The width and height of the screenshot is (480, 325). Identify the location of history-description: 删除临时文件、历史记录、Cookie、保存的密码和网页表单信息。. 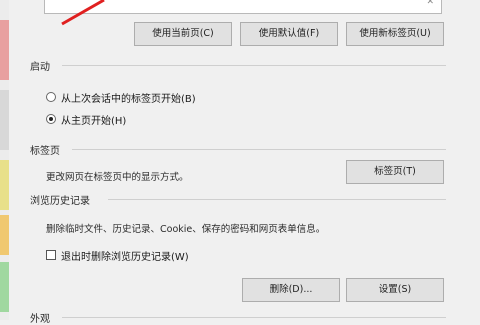
(186, 229).